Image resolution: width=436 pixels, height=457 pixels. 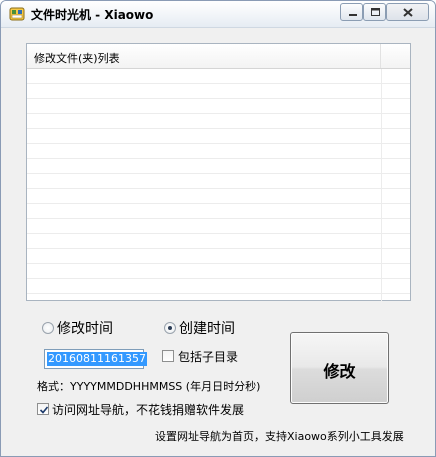 I want to click on modify-button-label: 修改, so click(x=339, y=371).